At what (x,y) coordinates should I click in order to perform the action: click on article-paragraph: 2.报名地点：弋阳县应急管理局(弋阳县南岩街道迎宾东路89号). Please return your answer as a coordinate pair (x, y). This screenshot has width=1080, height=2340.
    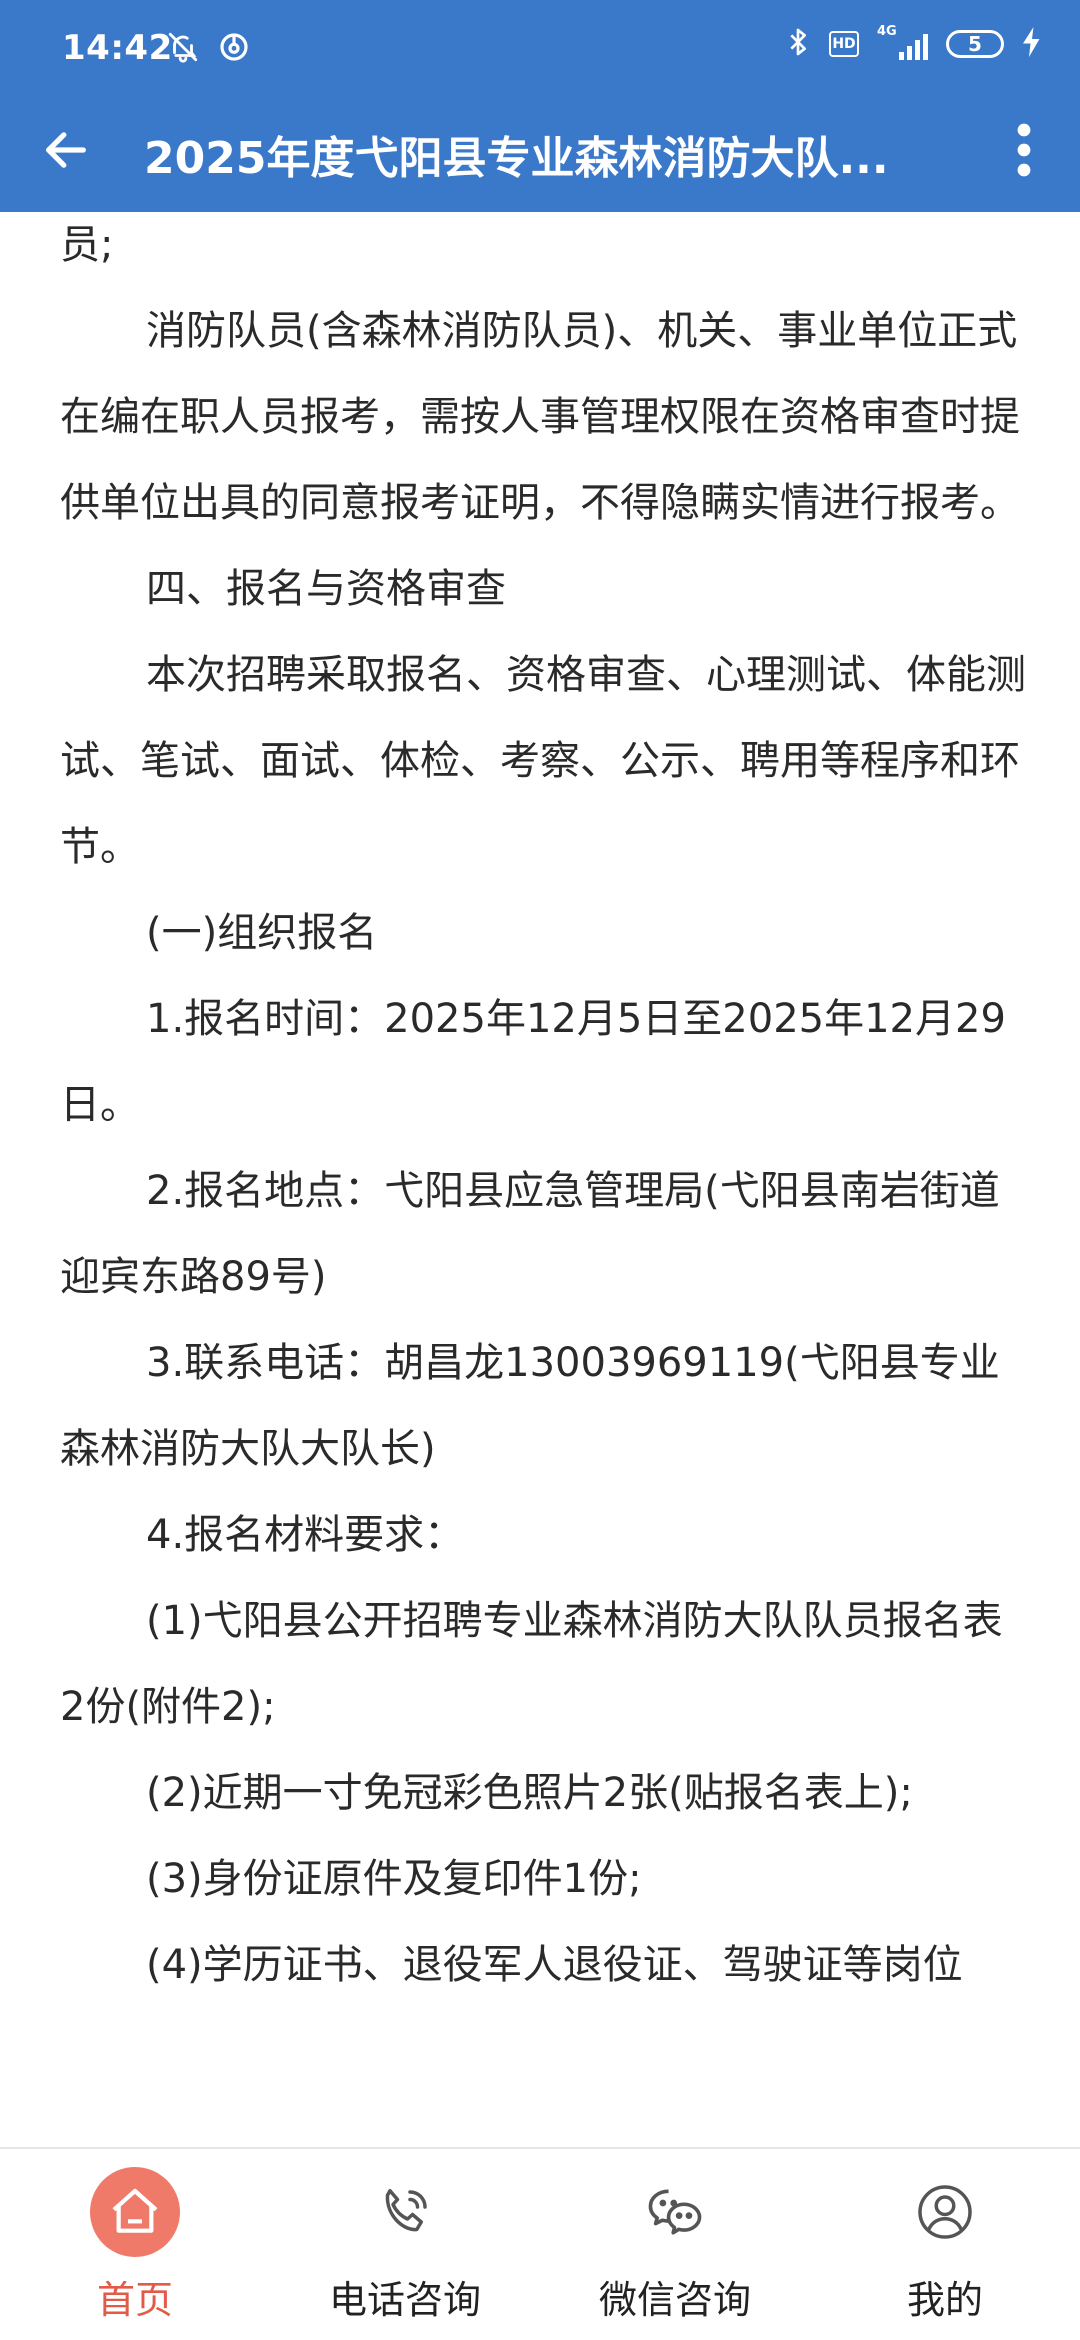
    Looking at the image, I should click on (530, 1234).